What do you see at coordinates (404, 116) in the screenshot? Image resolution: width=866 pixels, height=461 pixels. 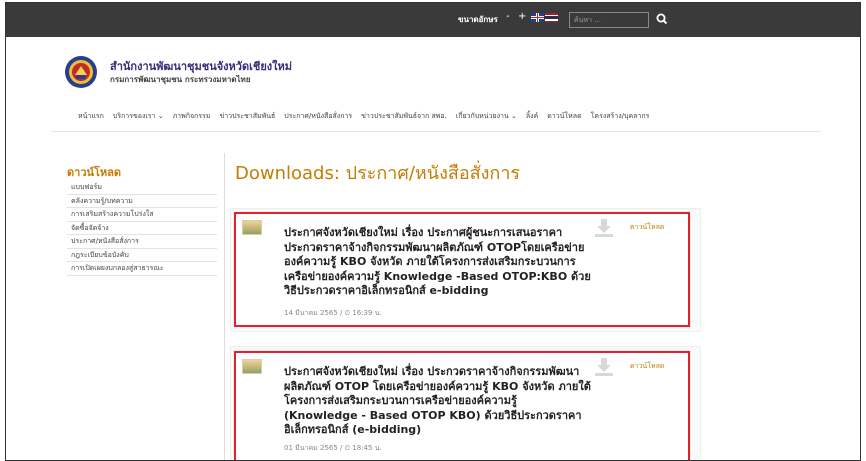 I see `nav-district-news: ข่าวประชาสัมพันธ์จาก สพอ.` at bounding box center [404, 116].